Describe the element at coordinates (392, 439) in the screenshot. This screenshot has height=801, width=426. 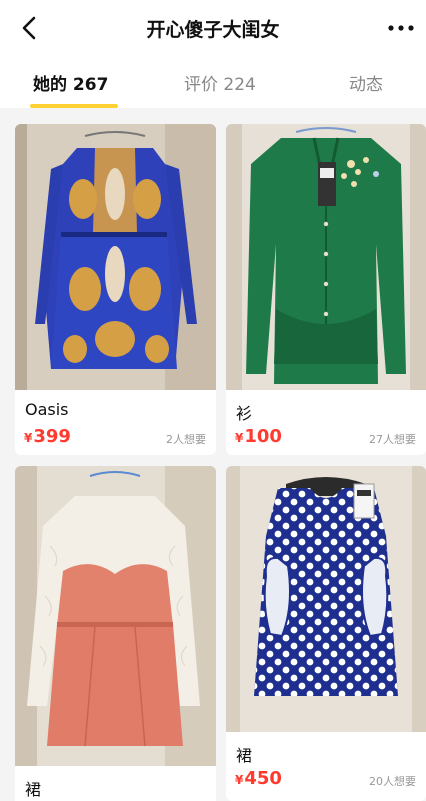
I see `want-count: 27人想要` at that location.